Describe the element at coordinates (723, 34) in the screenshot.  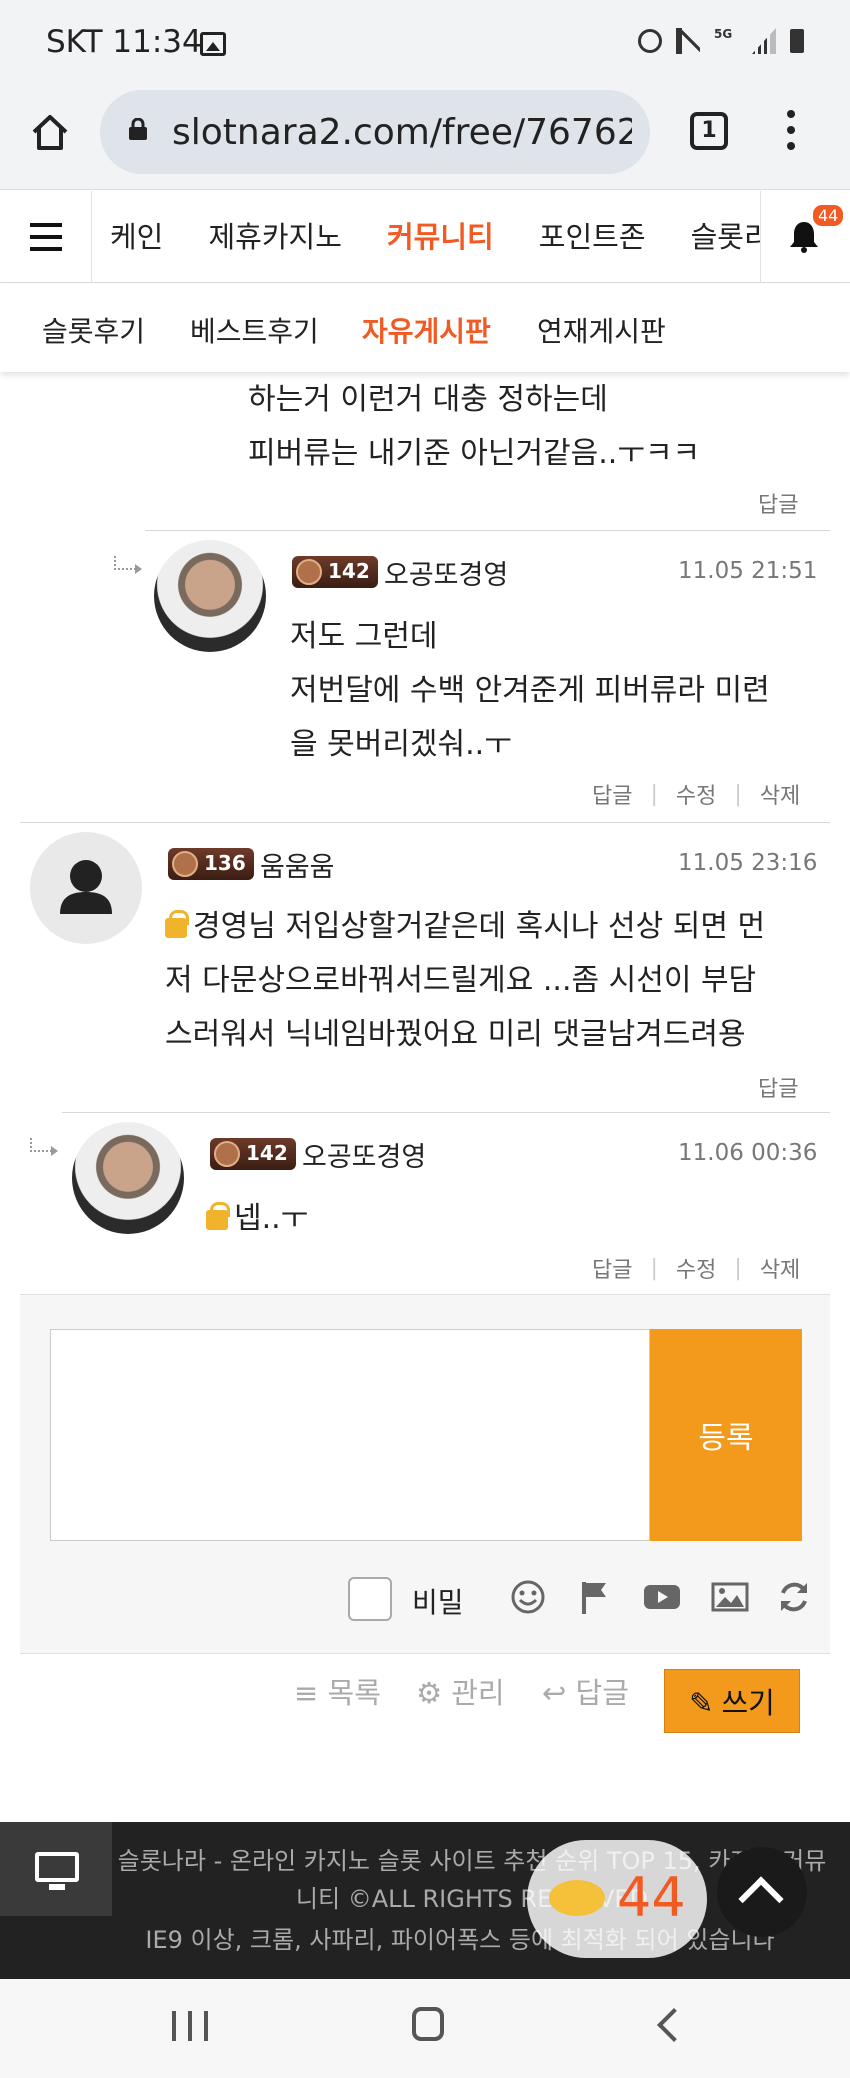
I see `5g-icon: 5G` at that location.